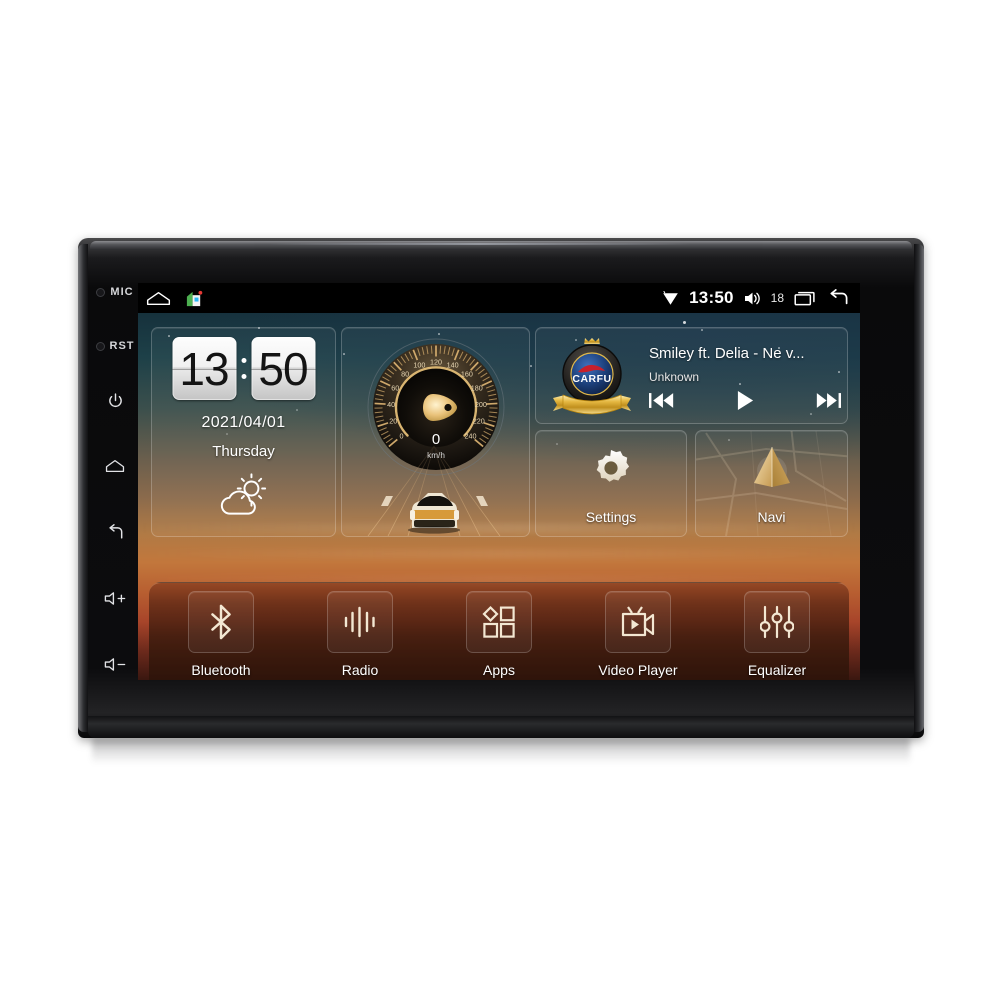 This screenshot has width=1000, height=1000. I want to click on gauge-tick-label: 40, so click(391, 404).